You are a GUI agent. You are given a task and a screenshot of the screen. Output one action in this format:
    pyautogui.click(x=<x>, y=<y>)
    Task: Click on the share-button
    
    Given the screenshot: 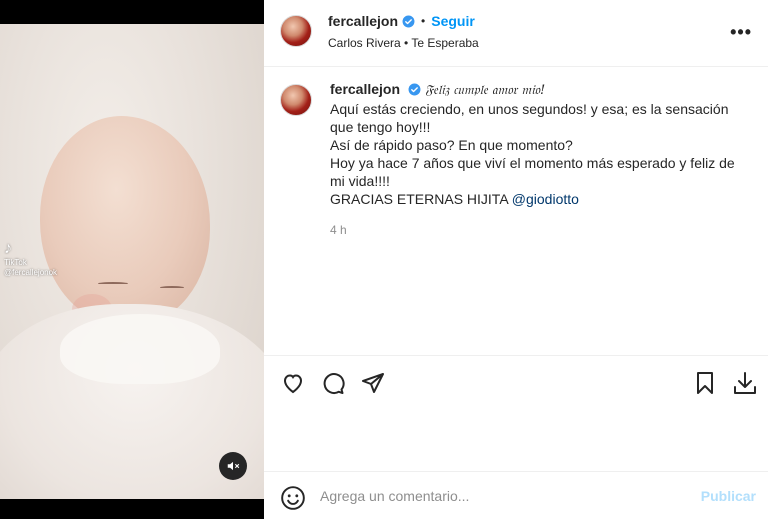 What is the action you would take?
    pyautogui.click(x=373, y=383)
    